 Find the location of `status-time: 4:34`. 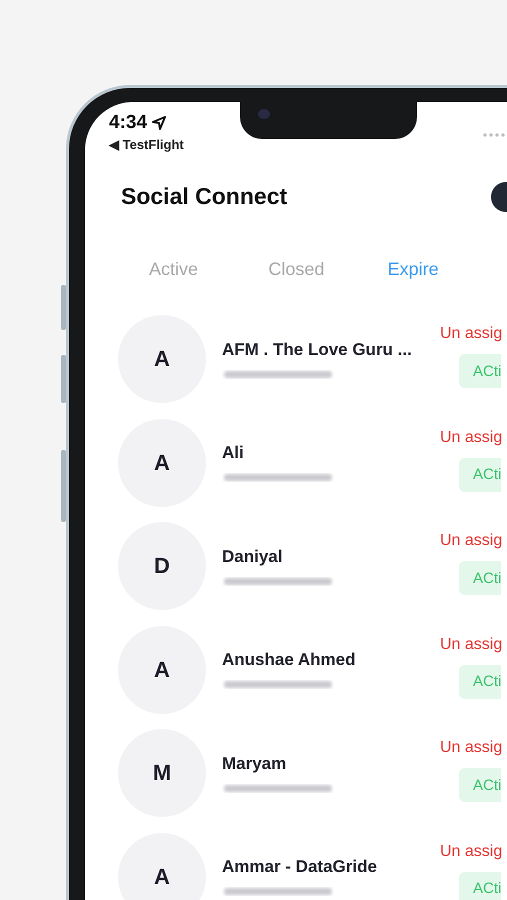

status-time: 4:34 is located at coordinates (128, 123).